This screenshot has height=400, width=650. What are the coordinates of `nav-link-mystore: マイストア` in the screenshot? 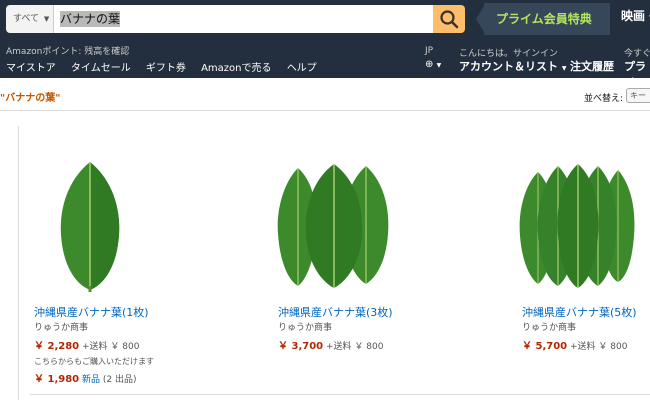 It's located at (31, 68).